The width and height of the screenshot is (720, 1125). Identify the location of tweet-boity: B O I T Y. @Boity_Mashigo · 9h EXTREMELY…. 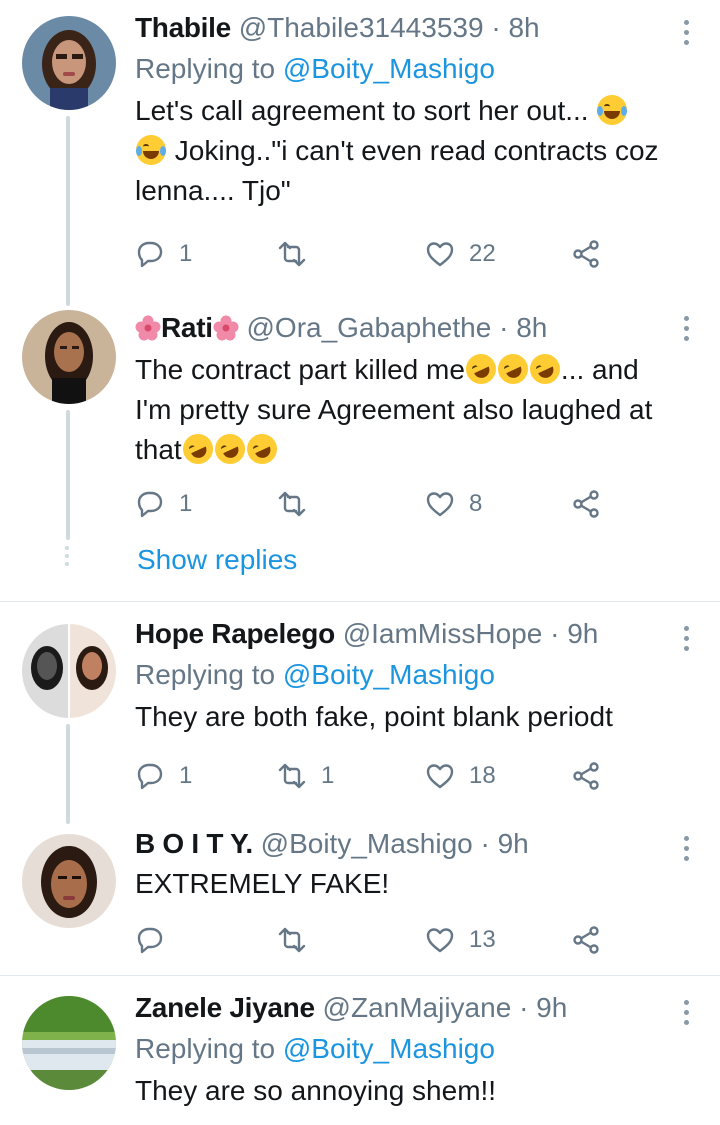
(360, 893).